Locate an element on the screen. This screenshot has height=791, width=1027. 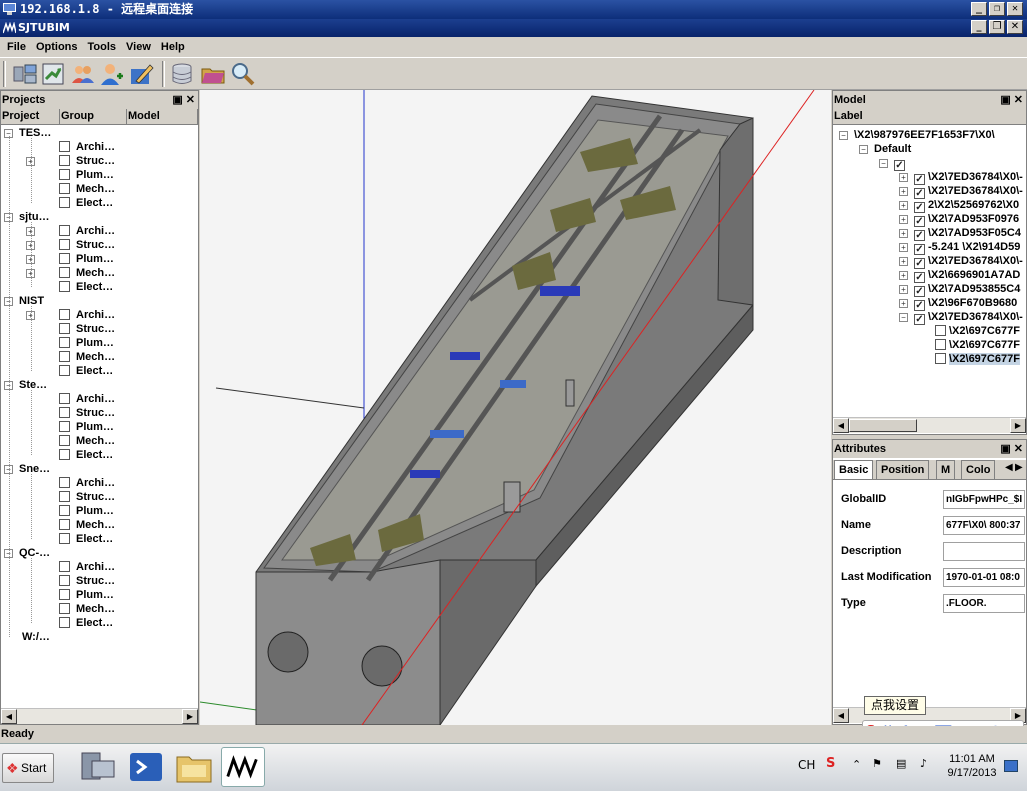
attr-value-field: nIGbFpwHPc_$I is located at coordinates (984, 499).